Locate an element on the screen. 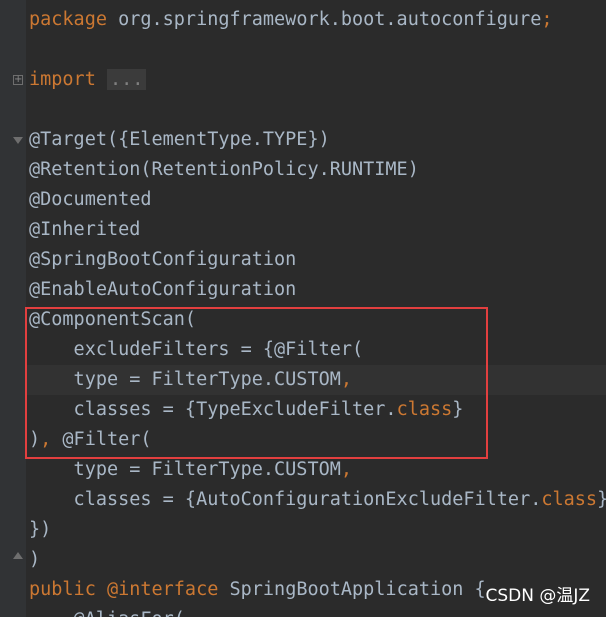 The image size is (606, 617). code-line-spring-boot-configuration: @SpringBootConfiguration is located at coordinates (162, 260).